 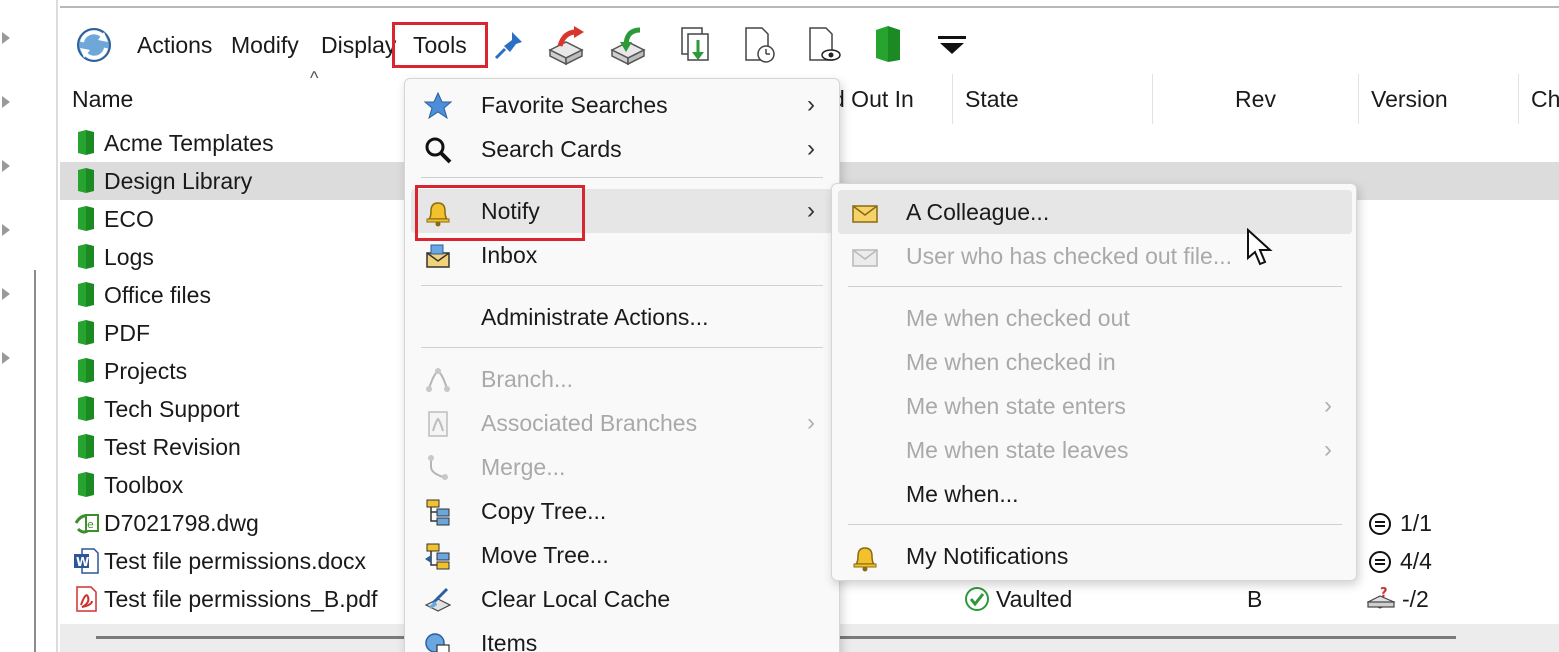 What do you see at coordinates (824, 45) in the screenshot?
I see `preview-icon` at bounding box center [824, 45].